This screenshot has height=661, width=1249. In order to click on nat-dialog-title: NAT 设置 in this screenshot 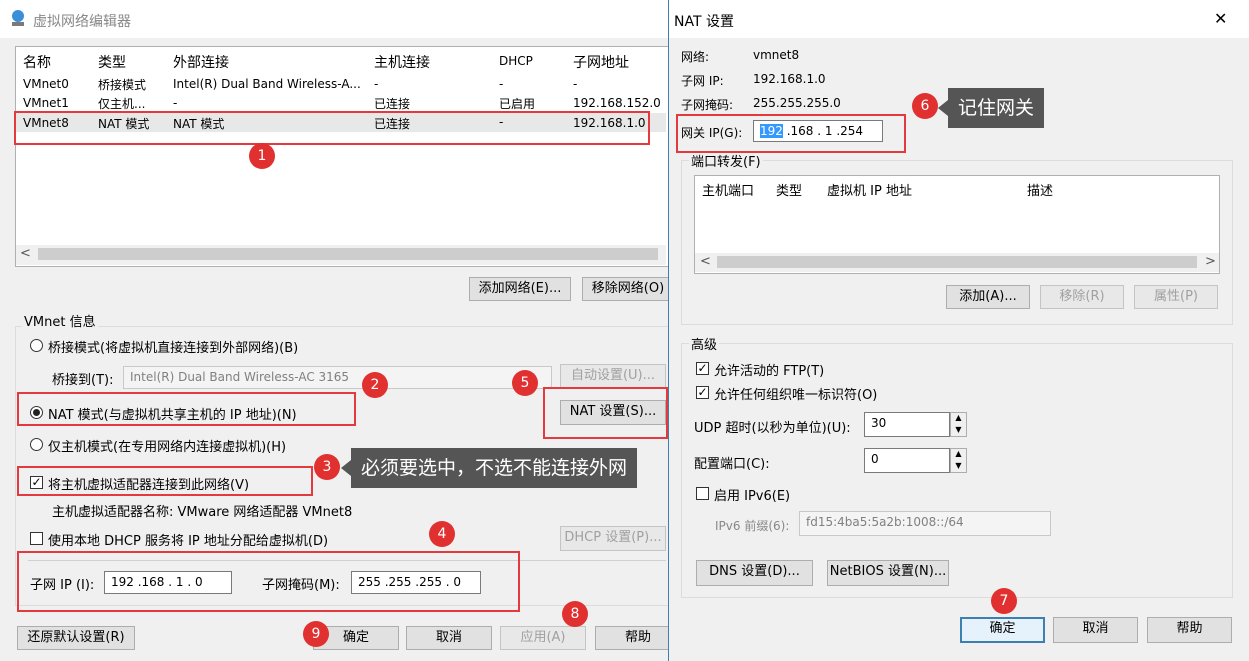, I will do `click(704, 22)`.